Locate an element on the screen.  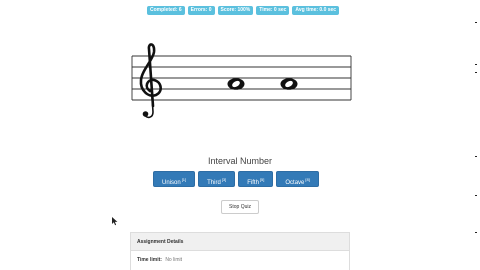
time-limit-value: No limit is located at coordinates (173, 260).